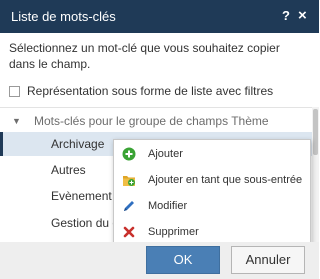 Image resolution: width=320 pixels, height=279 pixels. I want to click on menu-item-label: Modifier, so click(168, 206).